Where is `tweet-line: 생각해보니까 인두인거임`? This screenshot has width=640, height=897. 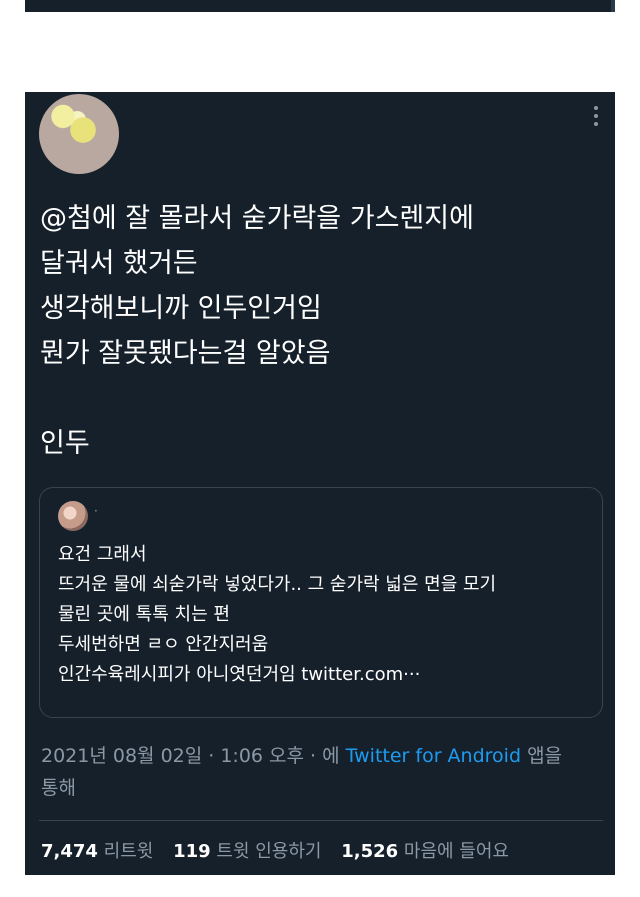 tweet-line: 생각해보니까 인두인거임 is located at coordinates (181, 308).